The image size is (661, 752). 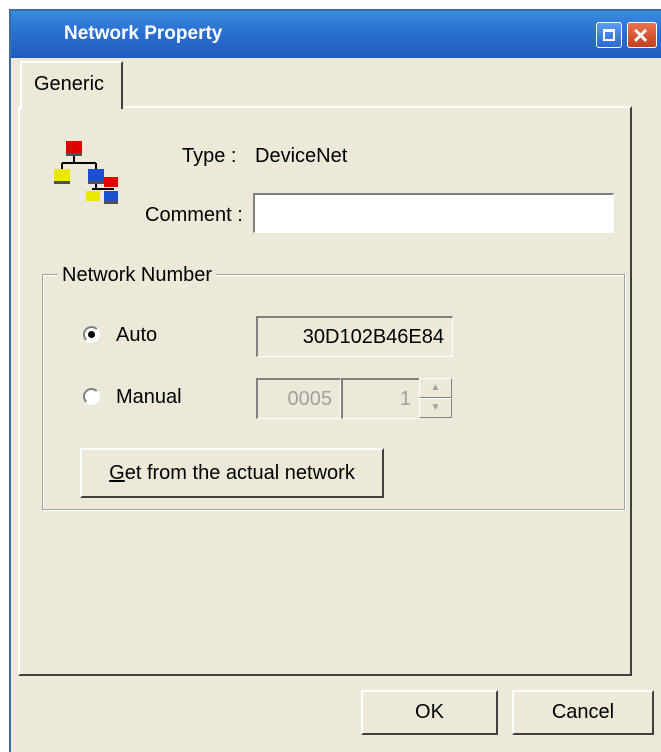 I want to click on type-value: DeviceNet, so click(x=301, y=156).